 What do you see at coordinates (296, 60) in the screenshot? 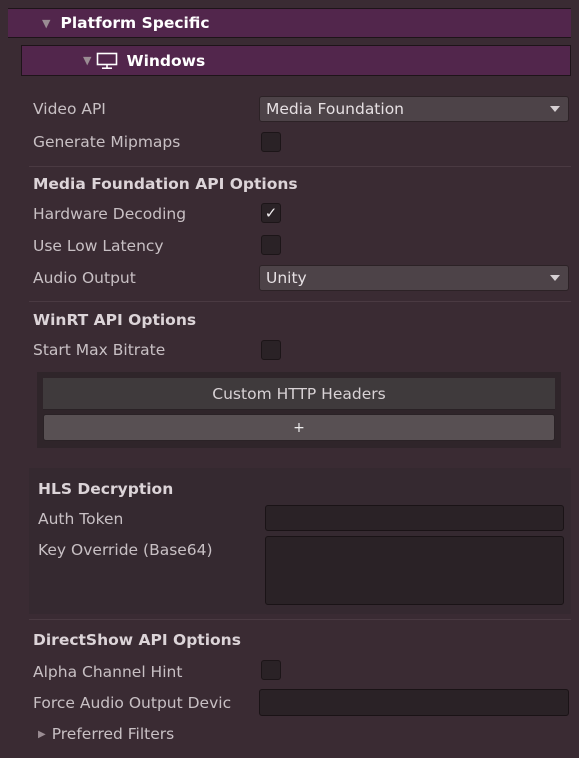
I see `windows-foldout: ▼ Windows` at bounding box center [296, 60].